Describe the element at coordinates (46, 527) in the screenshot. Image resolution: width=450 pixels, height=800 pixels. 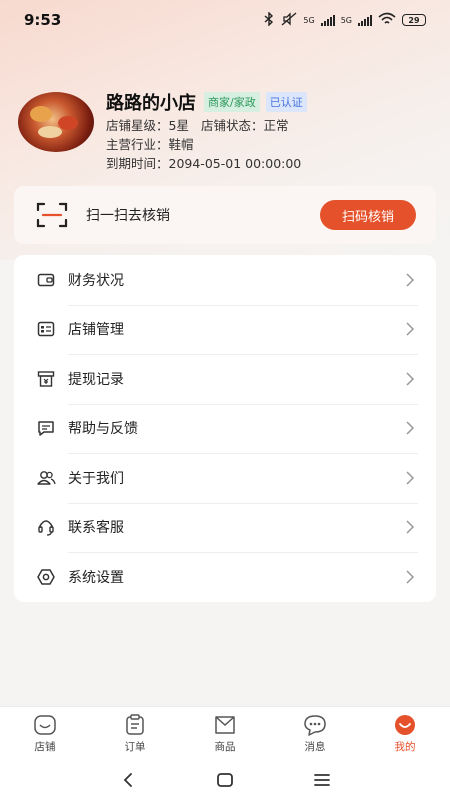
I see `headset-icon` at that location.